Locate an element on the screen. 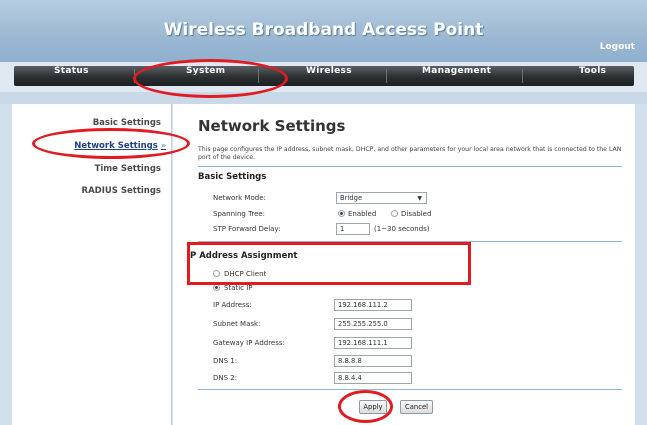  ip-address-label: IP Address: is located at coordinates (232, 305).